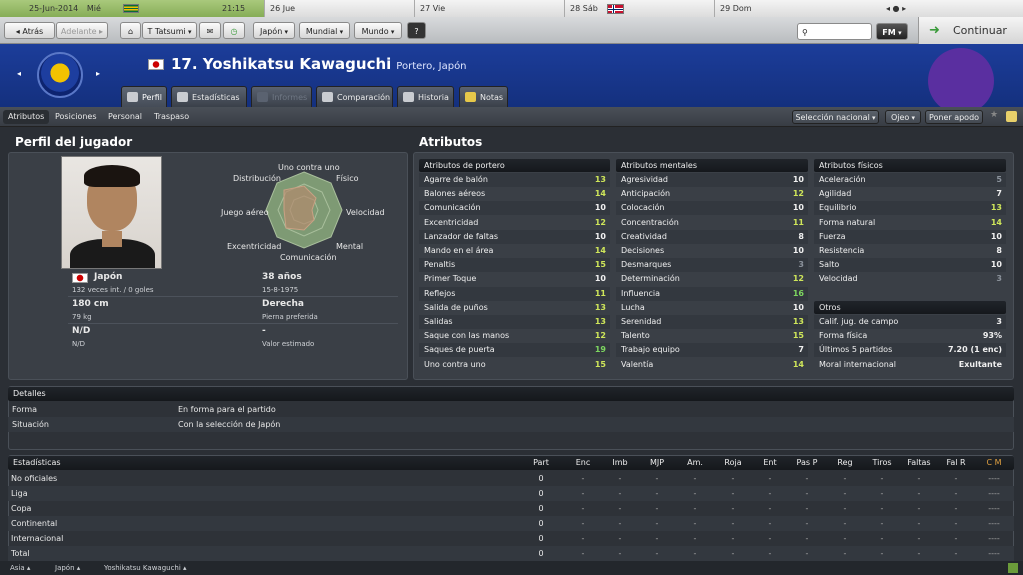 Image resolution: width=1023 pixels, height=575 pixels. Describe the element at coordinates (712, 194) in the screenshot. I see `attribute-row: Anticipación 12` at that location.